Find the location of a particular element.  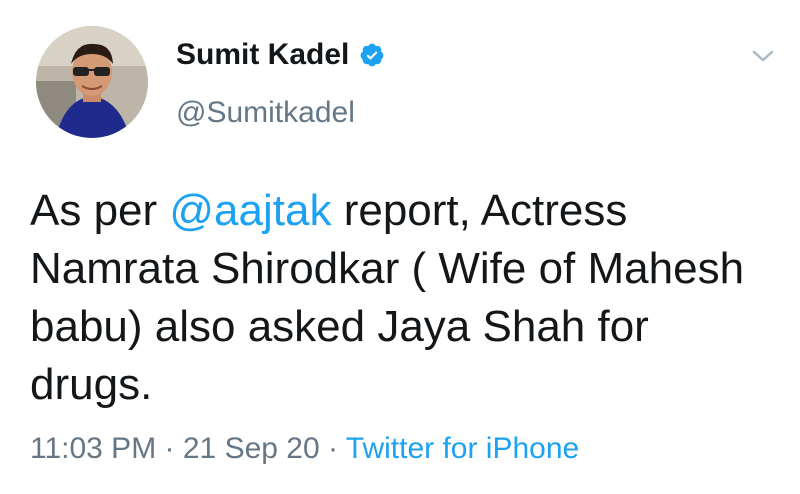

avatar is located at coordinates (92, 82).